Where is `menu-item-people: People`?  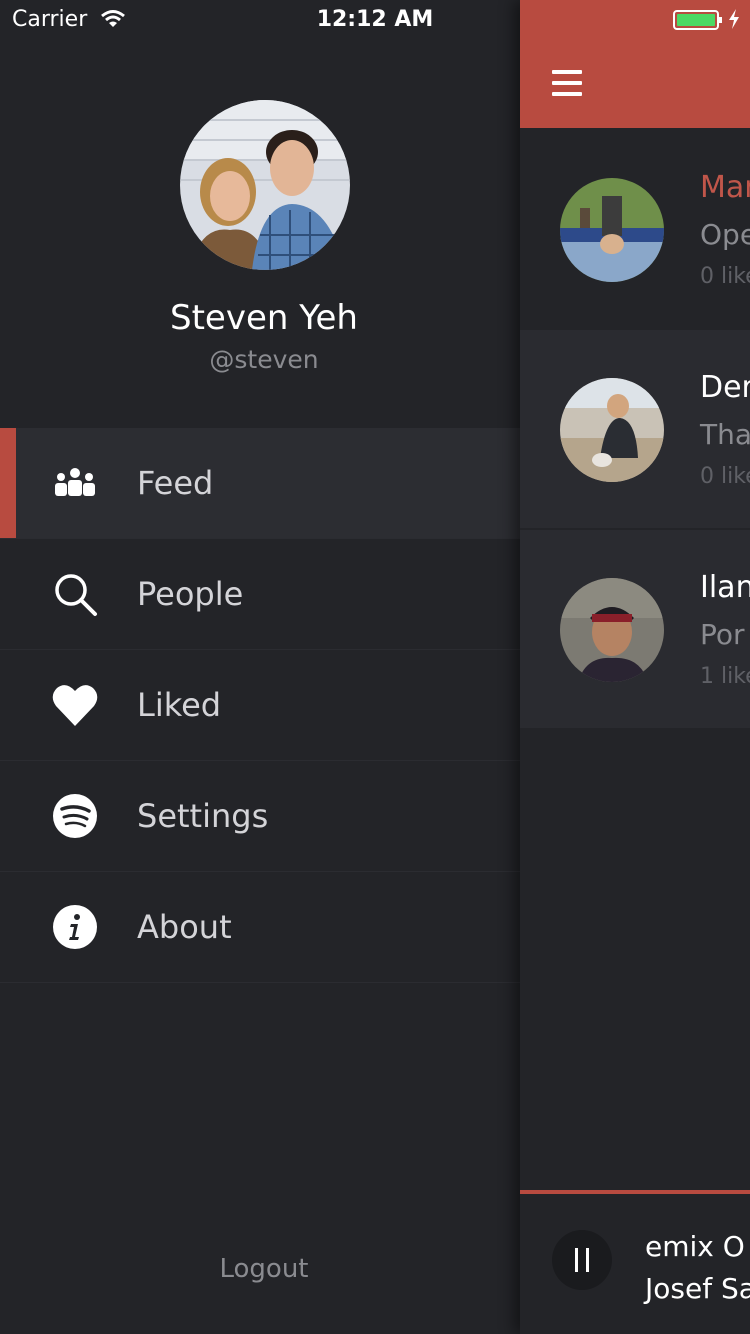
menu-item-people: People is located at coordinates (260, 594).